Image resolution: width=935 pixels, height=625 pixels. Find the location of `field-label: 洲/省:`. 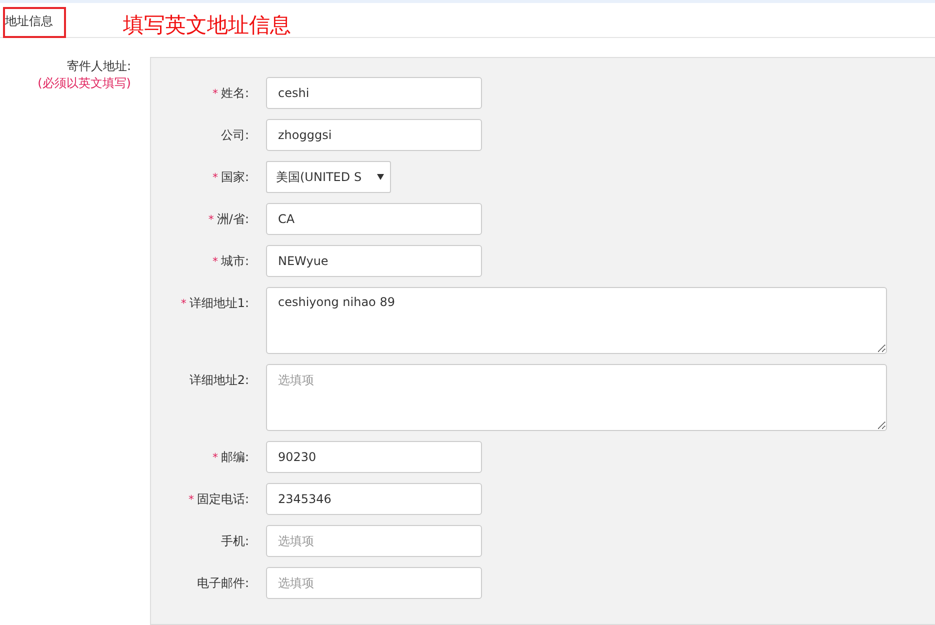

field-label: 洲/省: is located at coordinates (232, 219).